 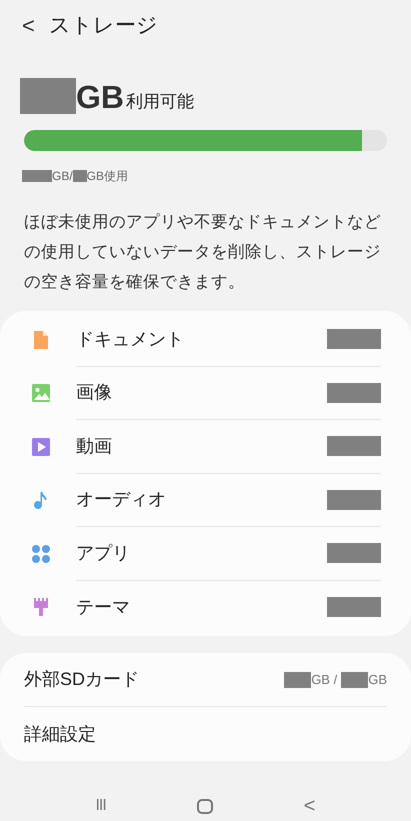 What do you see at coordinates (41, 553) in the screenshot?
I see `apps-icon` at bounding box center [41, 553].